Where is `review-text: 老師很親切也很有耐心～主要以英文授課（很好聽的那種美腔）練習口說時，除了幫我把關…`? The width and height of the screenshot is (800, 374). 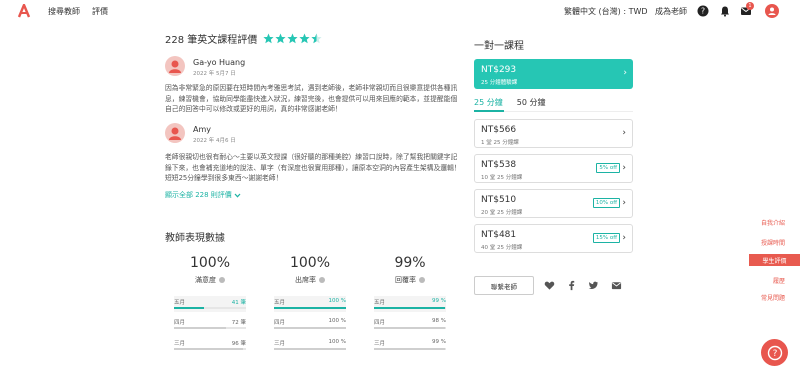
review-text: 老師很親切也很有耐心～主要以英文授課（很好聽的那種美腔）練習口說時，除了幫我把關… is located at coordinates (313, 167).